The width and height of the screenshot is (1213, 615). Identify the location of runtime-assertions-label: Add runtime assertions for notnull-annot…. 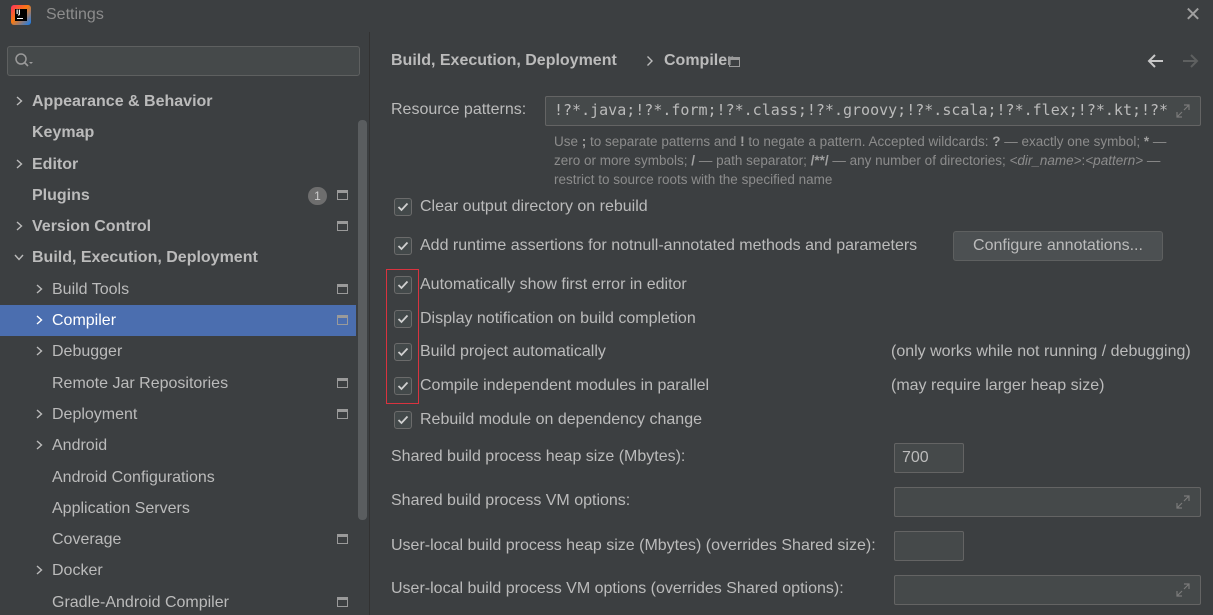
(668, 246).